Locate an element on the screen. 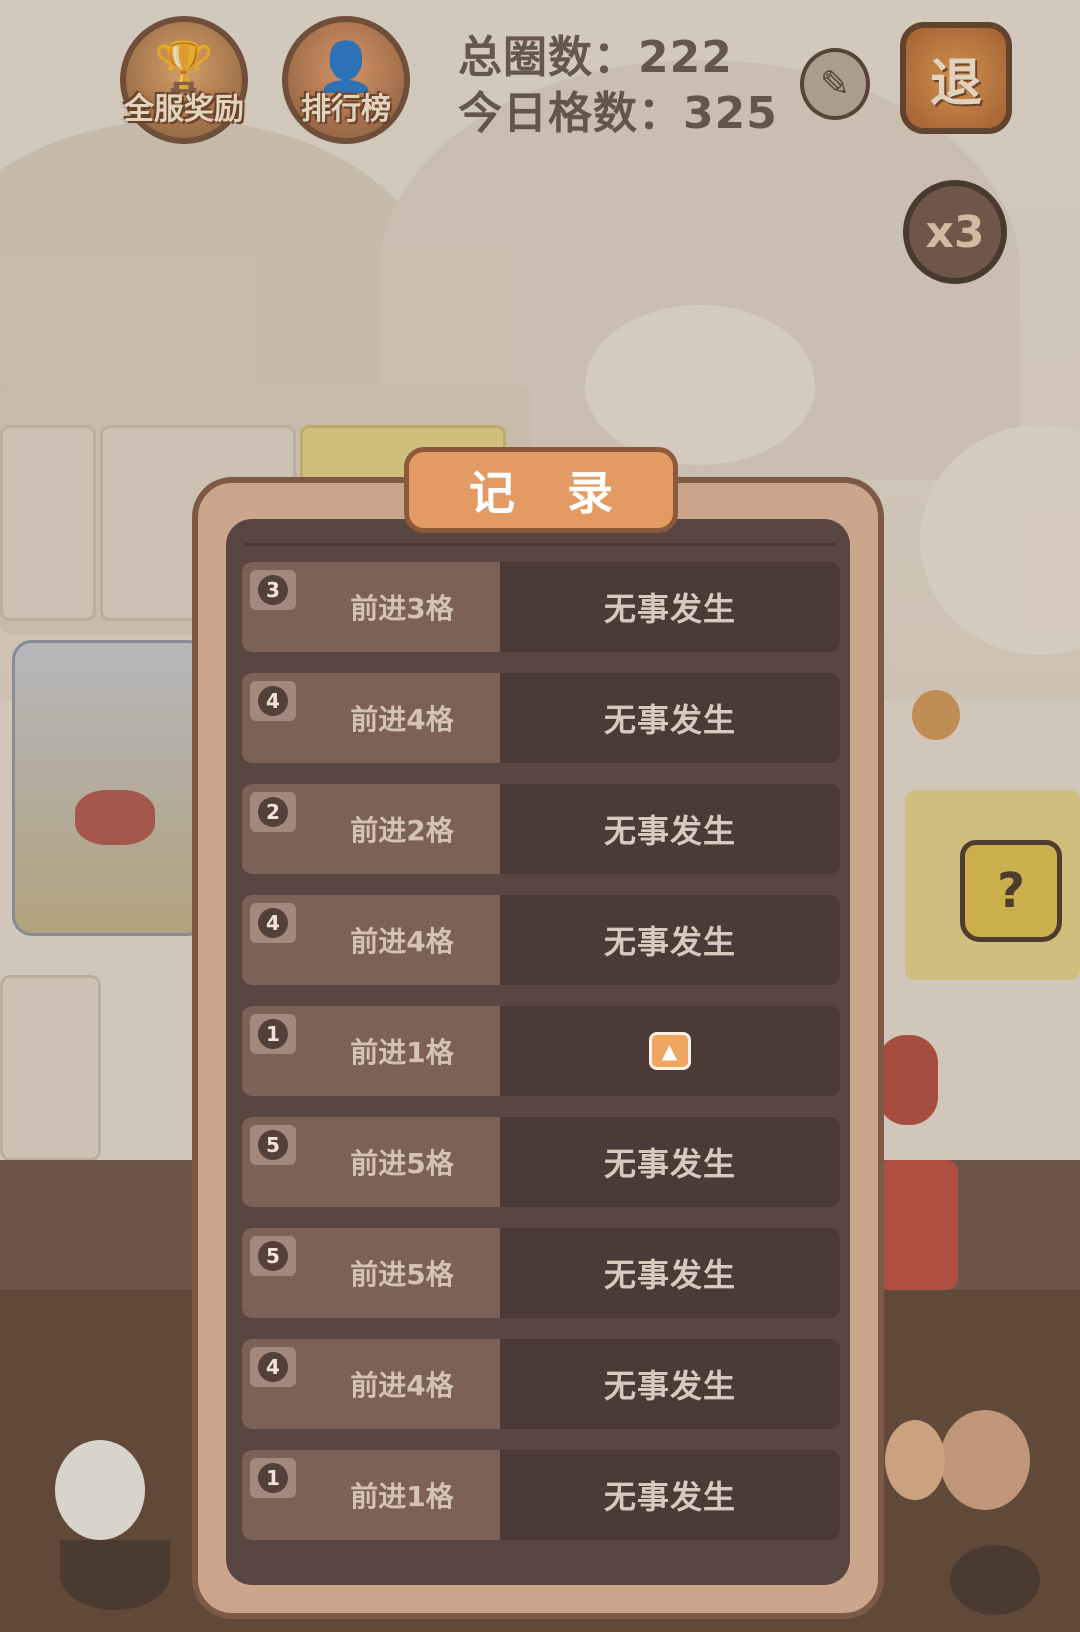  record-row: 3 前进3格 无事发生 is located at coordinates (541, 607).